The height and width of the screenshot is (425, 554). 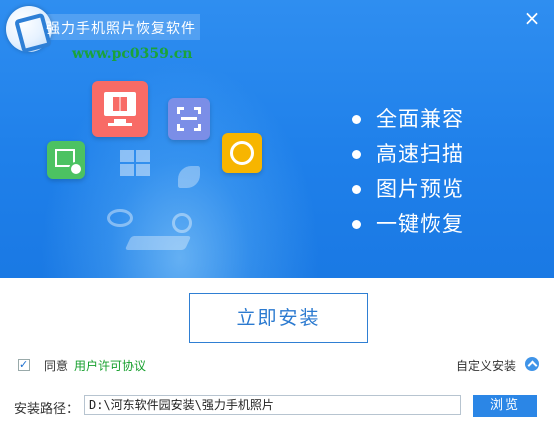 I want to click on install-path-input: D:\河东软件园安装\强力手机照片, so click(x=272, y=405).